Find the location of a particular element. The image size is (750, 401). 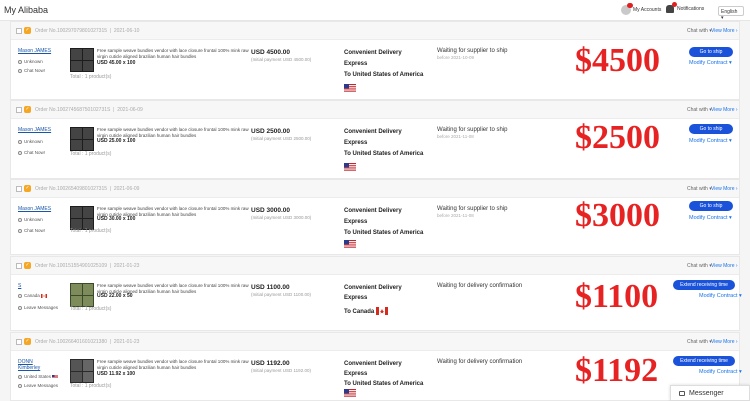

order-price: USD 1192.00 is located at coordinates (270, 363).